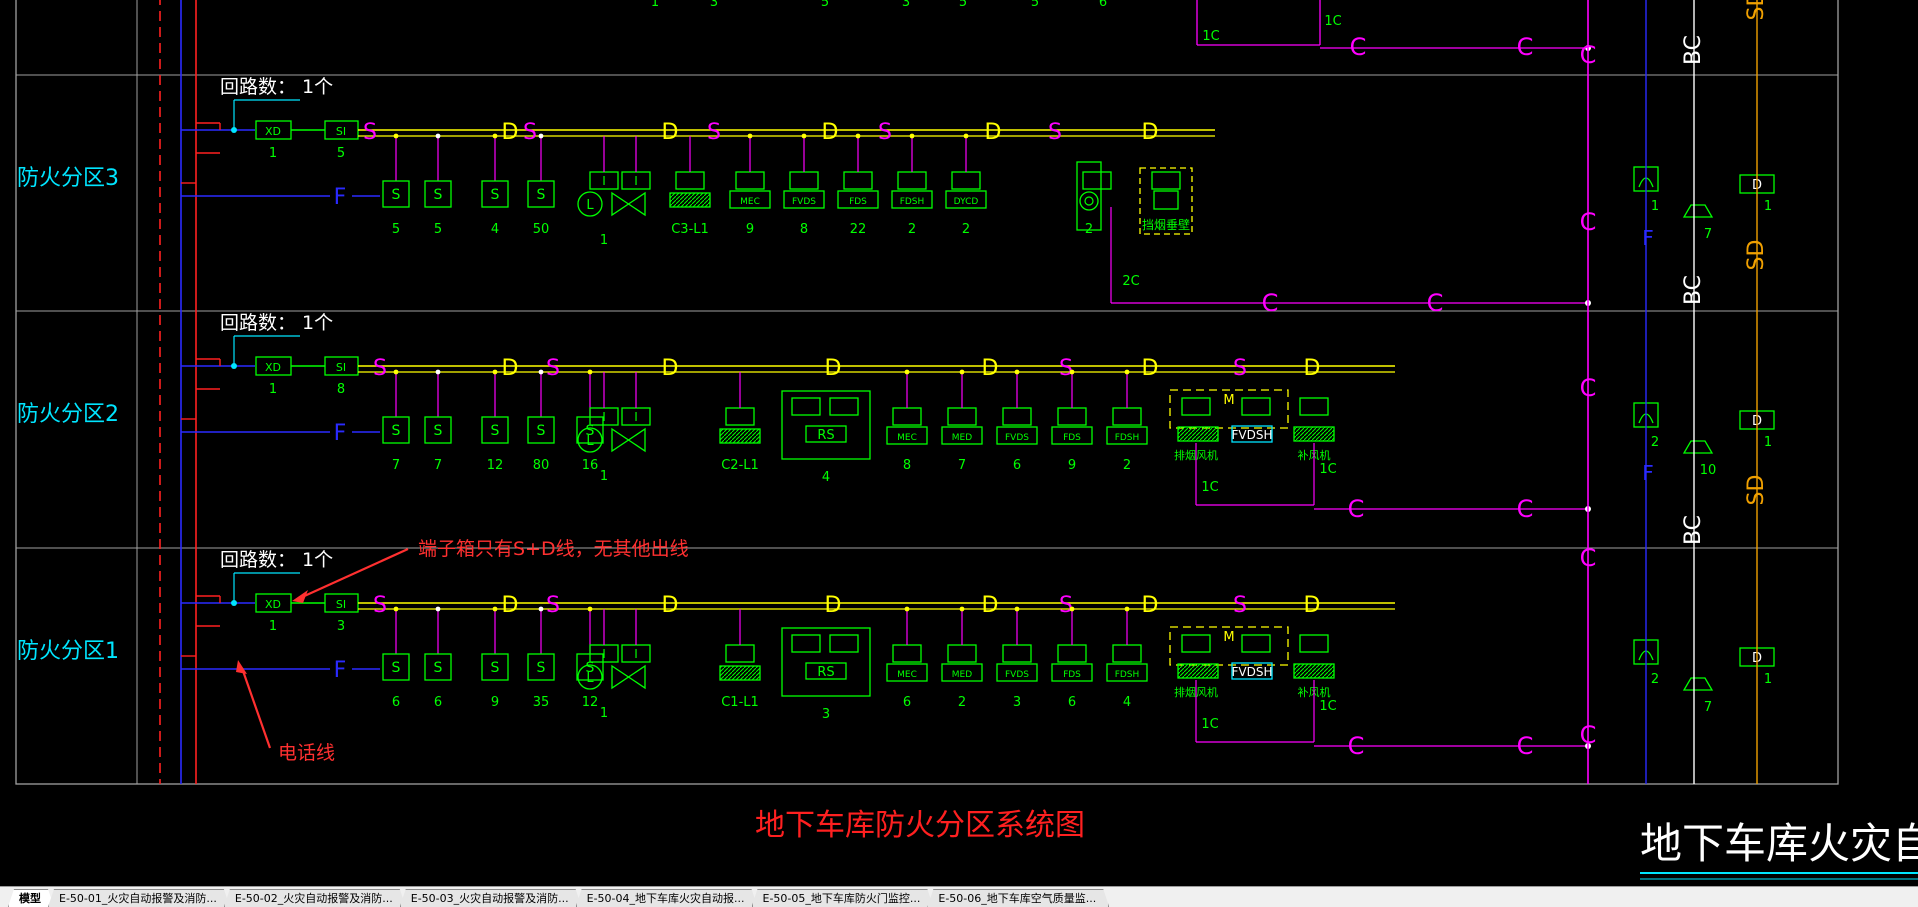 This screenshot has height=907, width=1918. What do you see at coordinates (858, 229) in the screenshot?
I see `module-count: 22` at bounding box center [858, 229].